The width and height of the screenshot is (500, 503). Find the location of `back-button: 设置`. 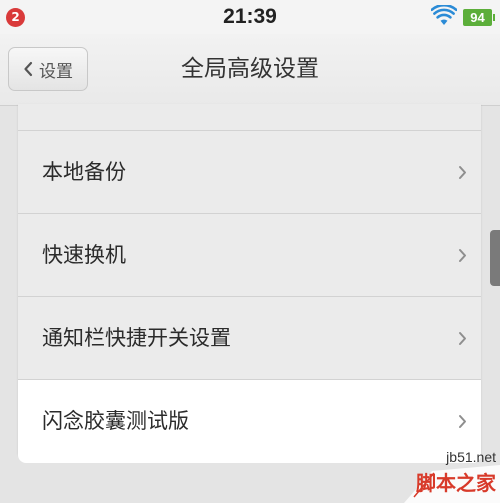

back-button: 设置 is located at coordinates (48, 69).